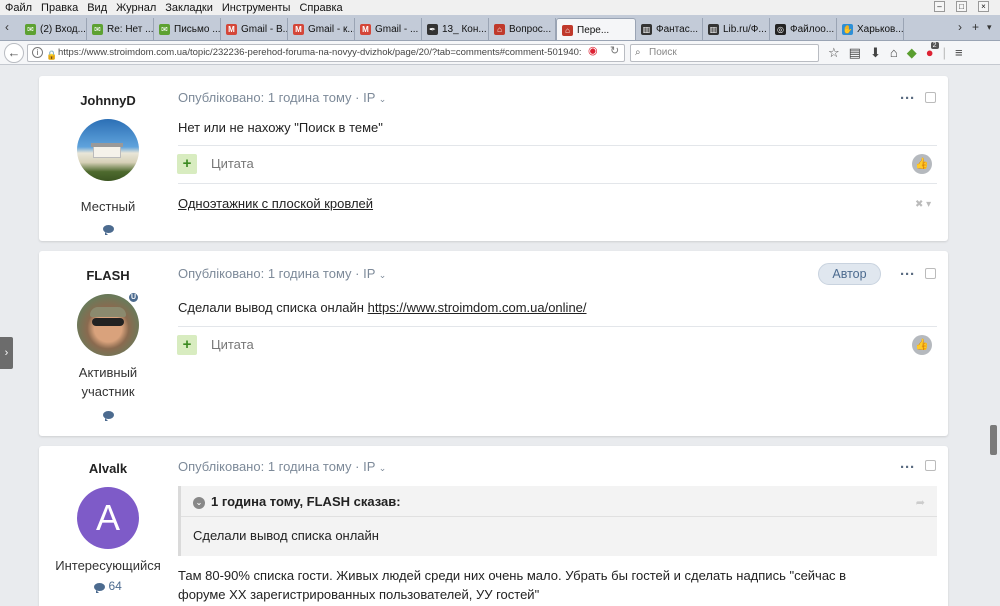  What do you see at coordinates (923, 204) in the screenshot?
I see `signature-close-icon: ✖ ▾` at bounding box center [923, 204].